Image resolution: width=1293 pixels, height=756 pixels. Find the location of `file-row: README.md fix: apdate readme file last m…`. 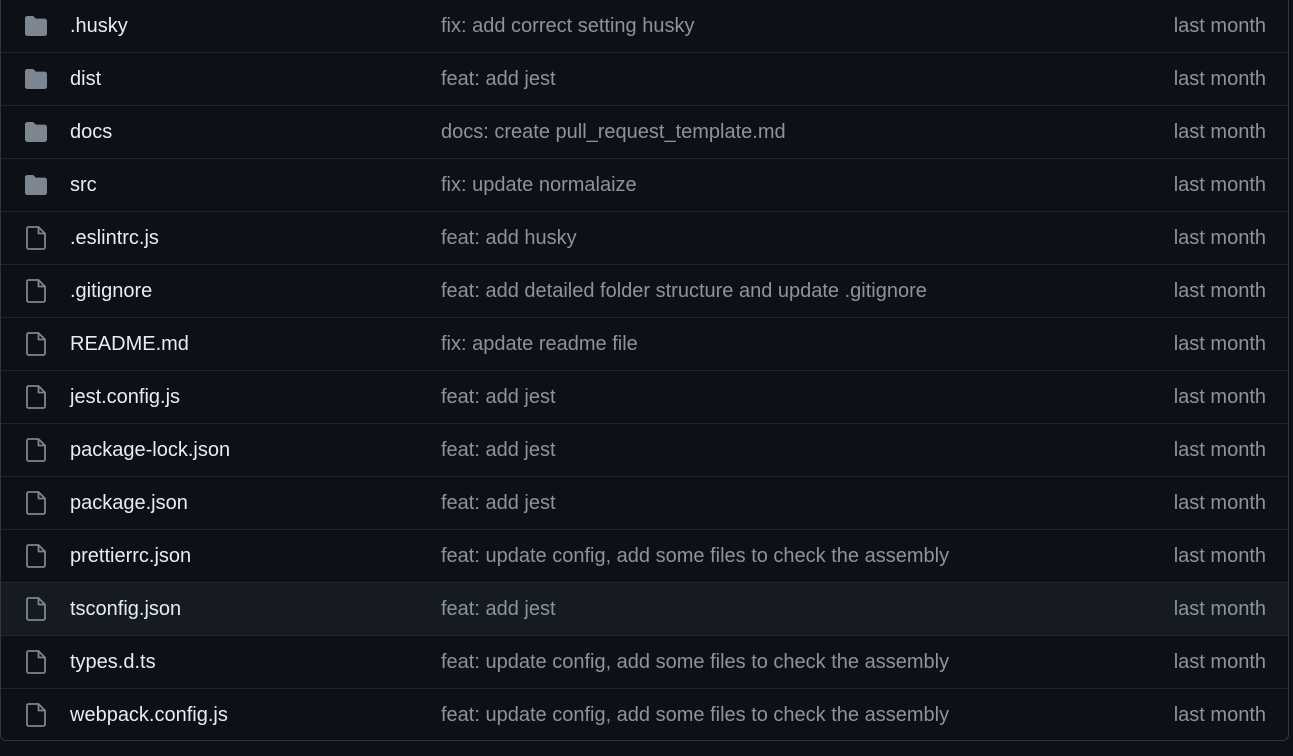

file-row: README.md fix: apdate readme file last m… is located at coordinates (644, 343).